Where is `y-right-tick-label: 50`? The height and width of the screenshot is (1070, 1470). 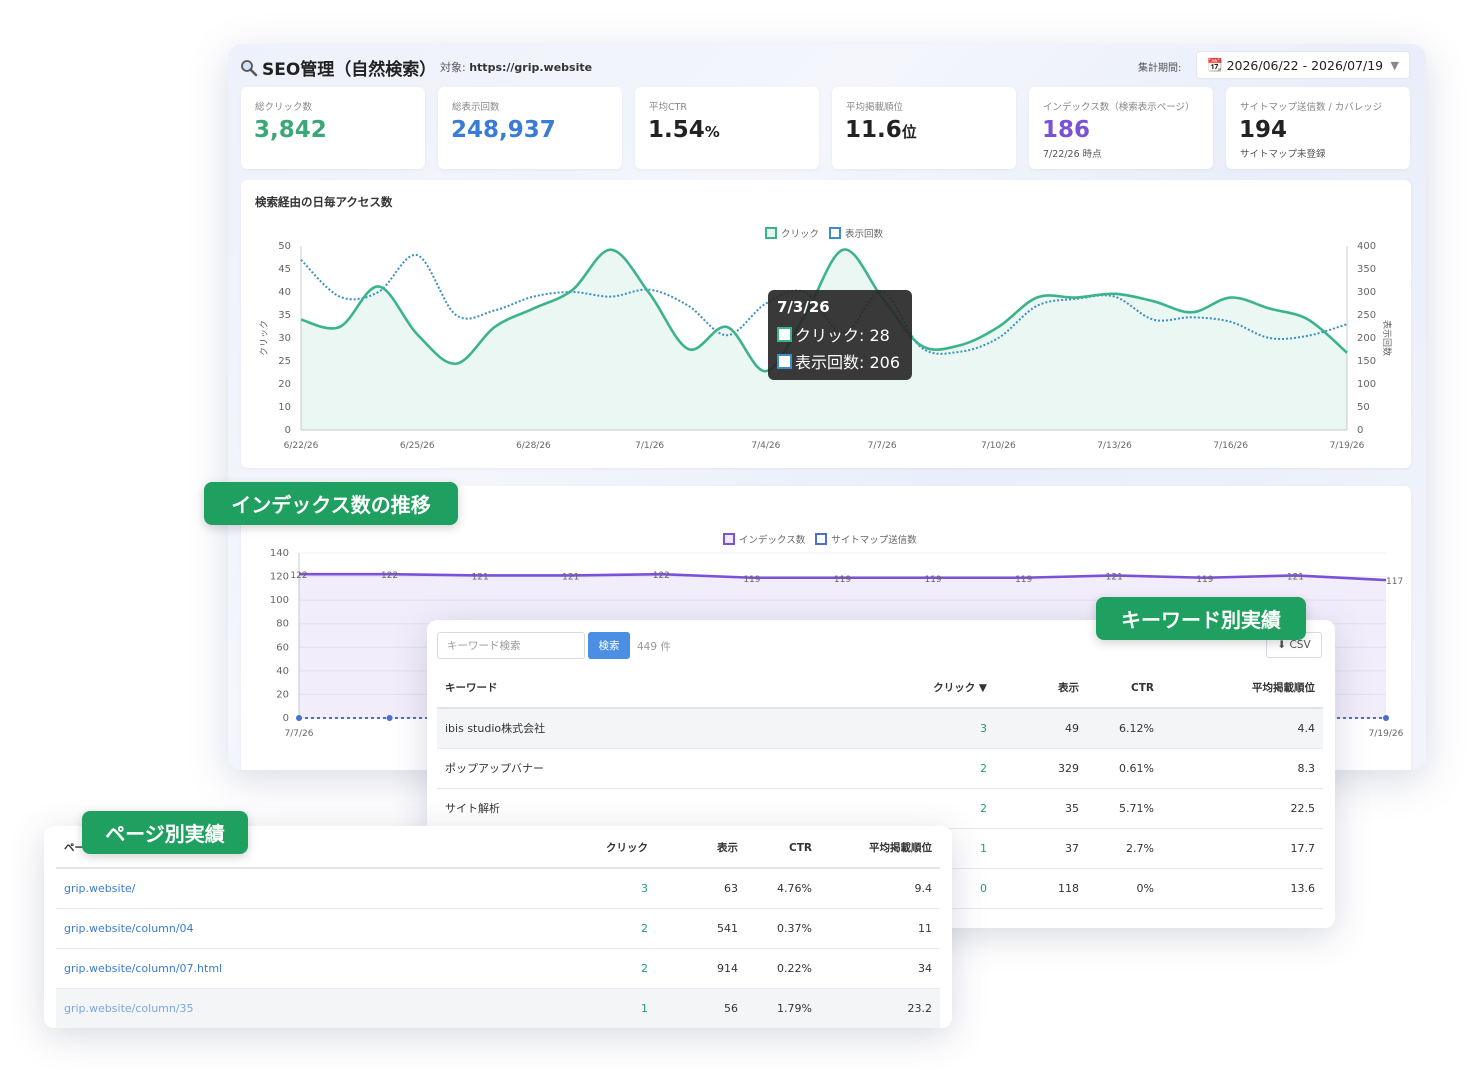
y-right-tick-label: 50 is located at coordinates (1363, 407).